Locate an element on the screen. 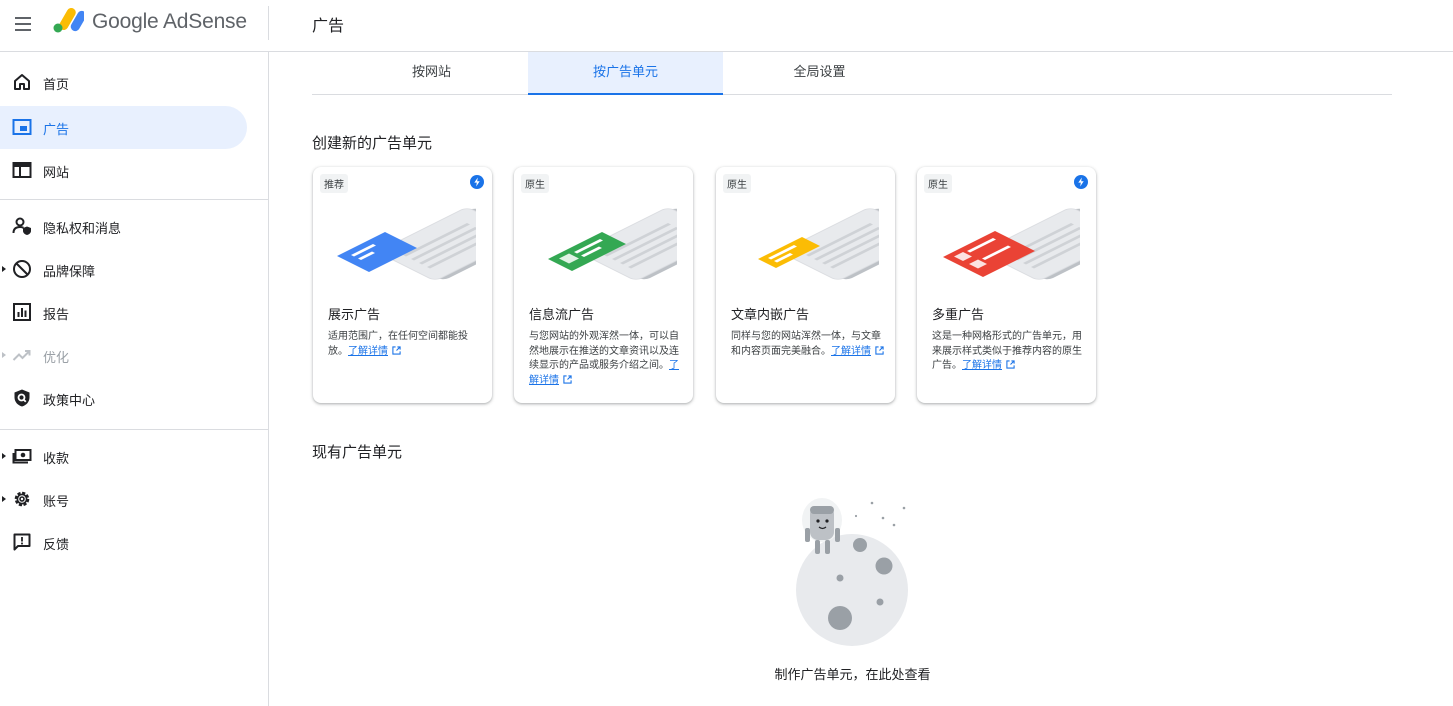 The height and width of the screenshot is (706, 1453). home-icon is located at coordinates (22, 82).